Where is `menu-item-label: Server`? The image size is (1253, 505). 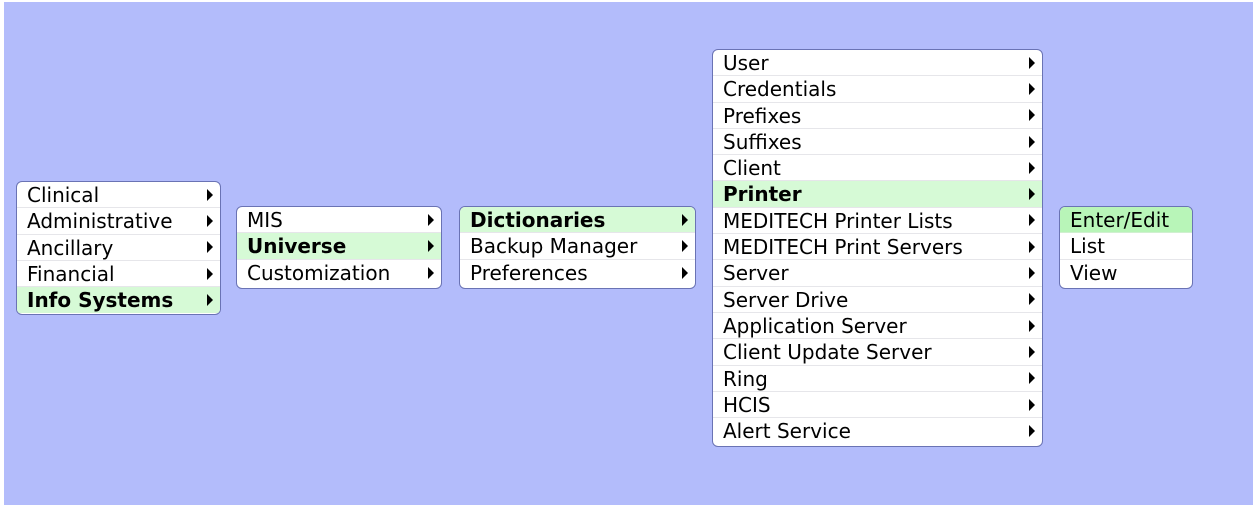
menu-item-label: Server is located at coordinates (756, 273).